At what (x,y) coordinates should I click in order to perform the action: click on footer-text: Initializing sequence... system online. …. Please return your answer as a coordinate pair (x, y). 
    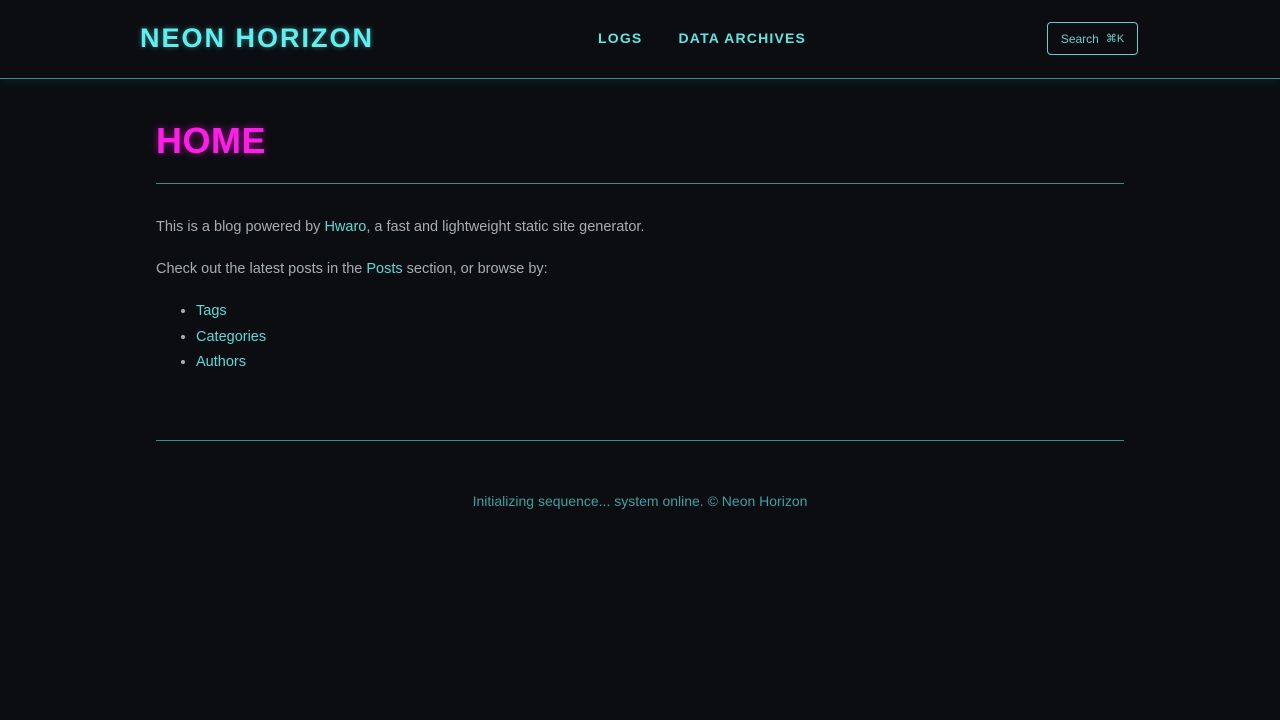
    Looking at the image, I should click on (640, 501).